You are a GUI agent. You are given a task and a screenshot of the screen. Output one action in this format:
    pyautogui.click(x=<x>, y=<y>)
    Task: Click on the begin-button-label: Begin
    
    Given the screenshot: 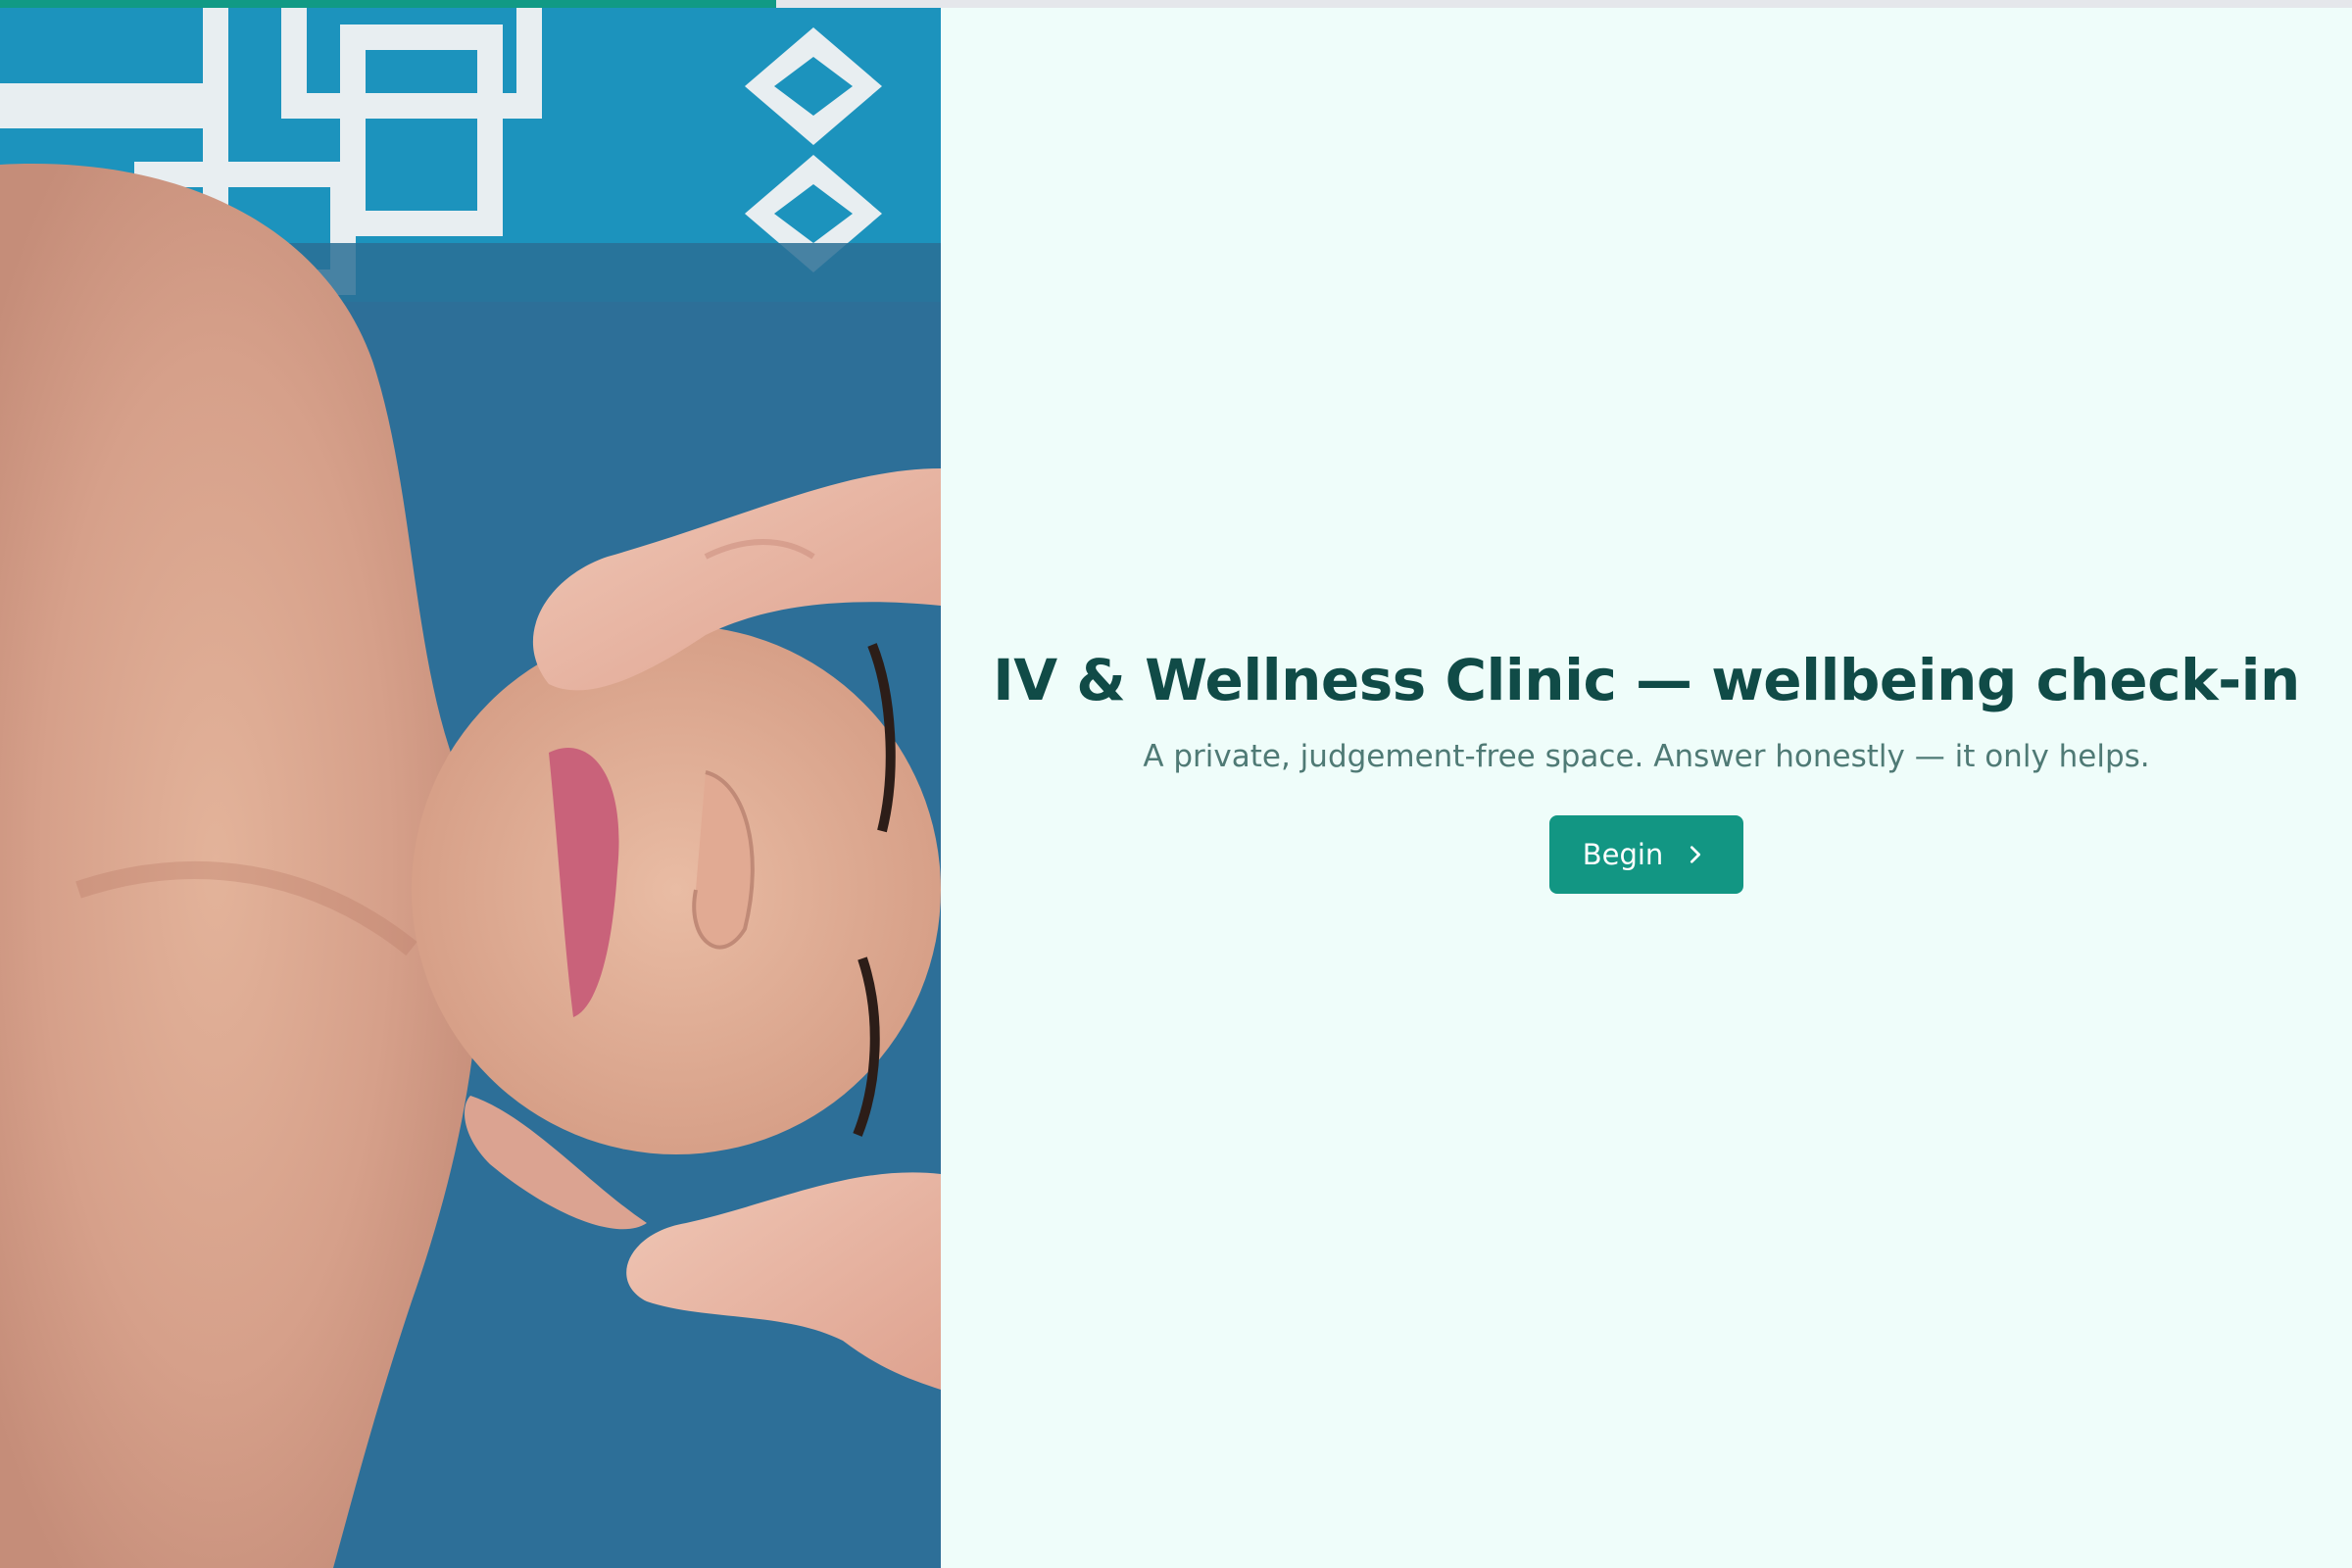 What is the action you would take?
    pyautogui.click(x=1623, y=854)
    